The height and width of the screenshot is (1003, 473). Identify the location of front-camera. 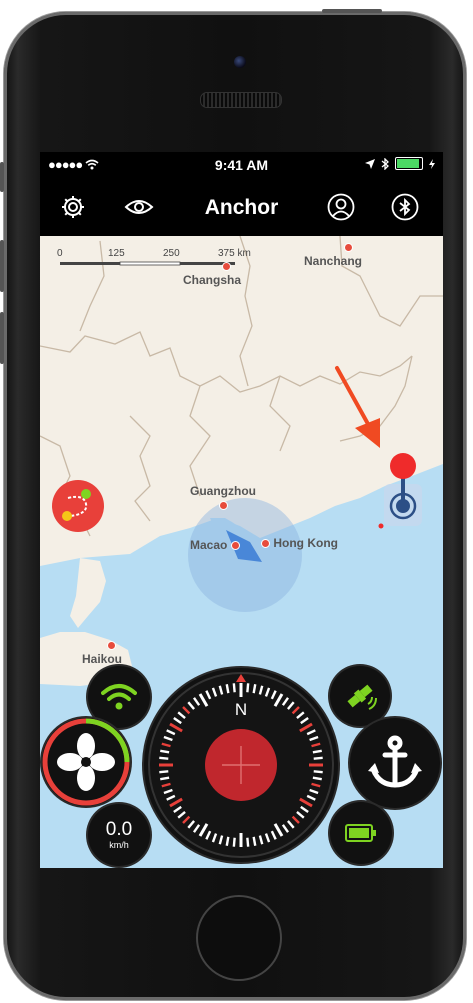
(240, 62).